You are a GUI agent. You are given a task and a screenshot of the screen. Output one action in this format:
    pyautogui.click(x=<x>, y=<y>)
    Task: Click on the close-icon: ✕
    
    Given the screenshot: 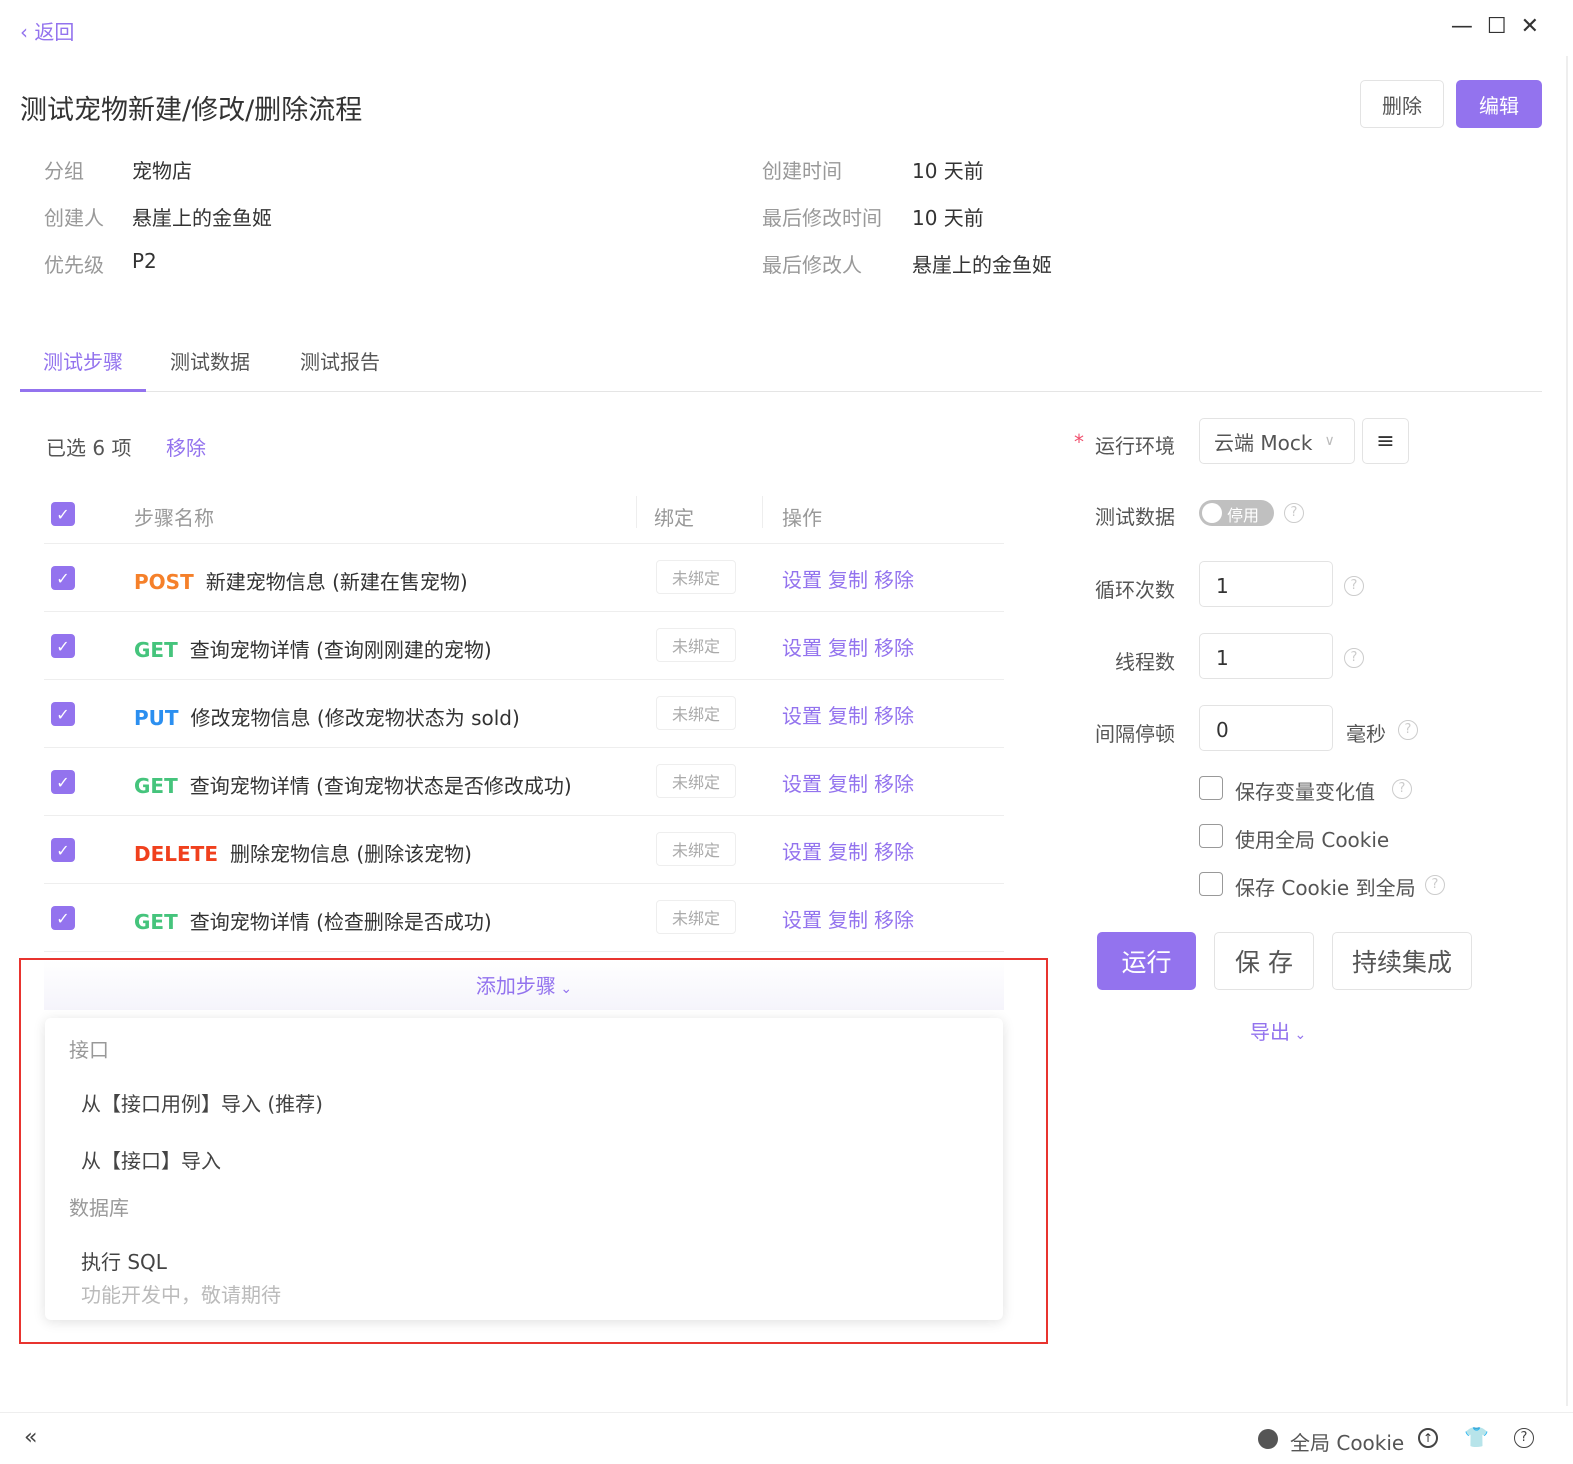 What is the action you would take?
    pyautogui.click(x=1537, y=26)
    